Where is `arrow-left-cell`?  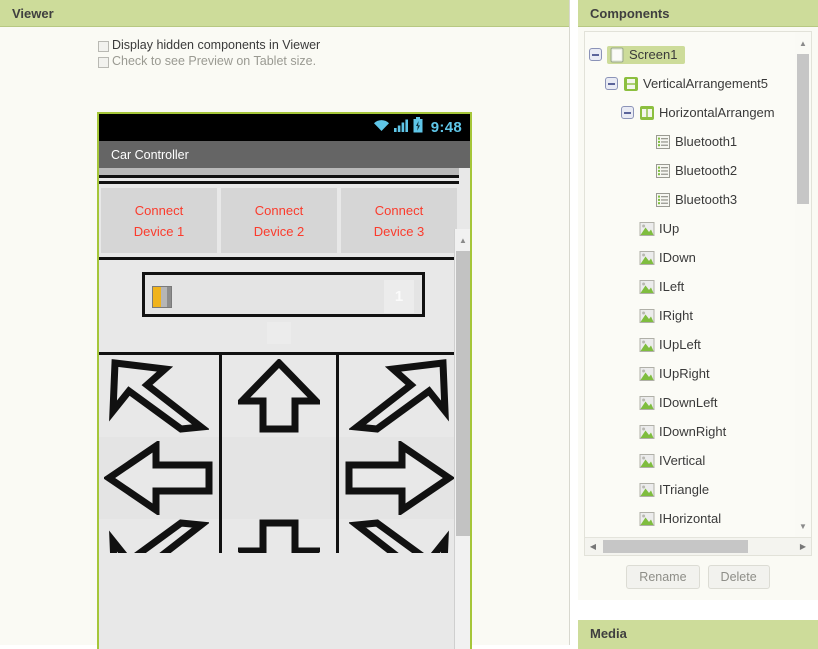
arrow-left-cell is located at coordinates (159, 478).